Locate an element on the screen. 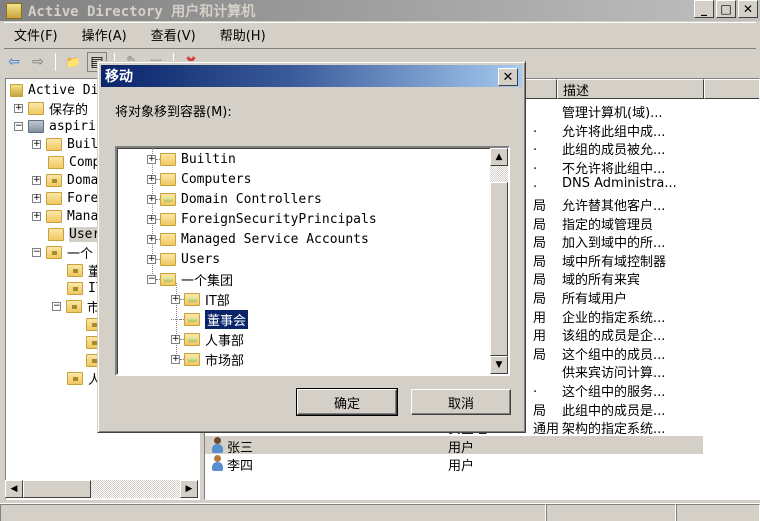  dialog-close-button: ✕ is located at coordinates (508, 77).